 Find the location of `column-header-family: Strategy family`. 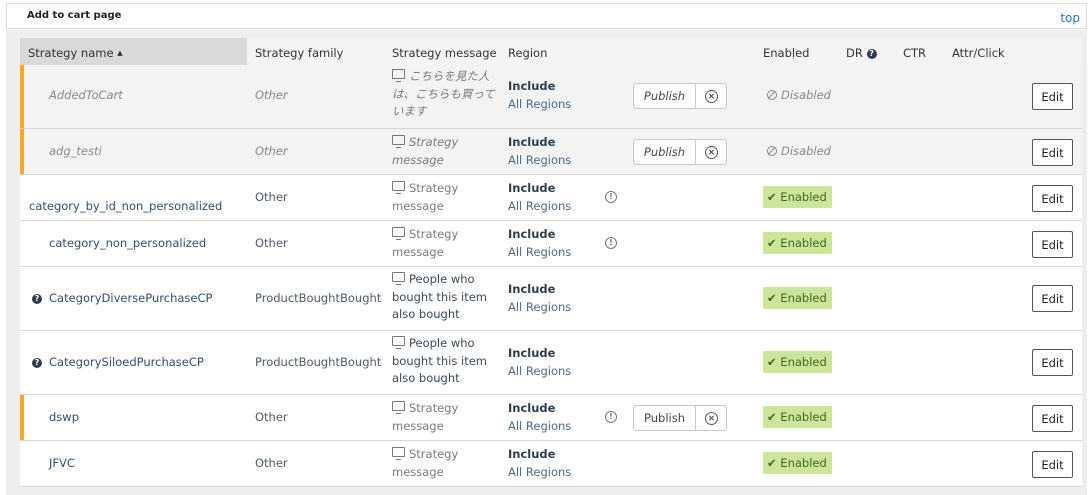

column-header-family: Strategy family is located at coordinates (299, 53).